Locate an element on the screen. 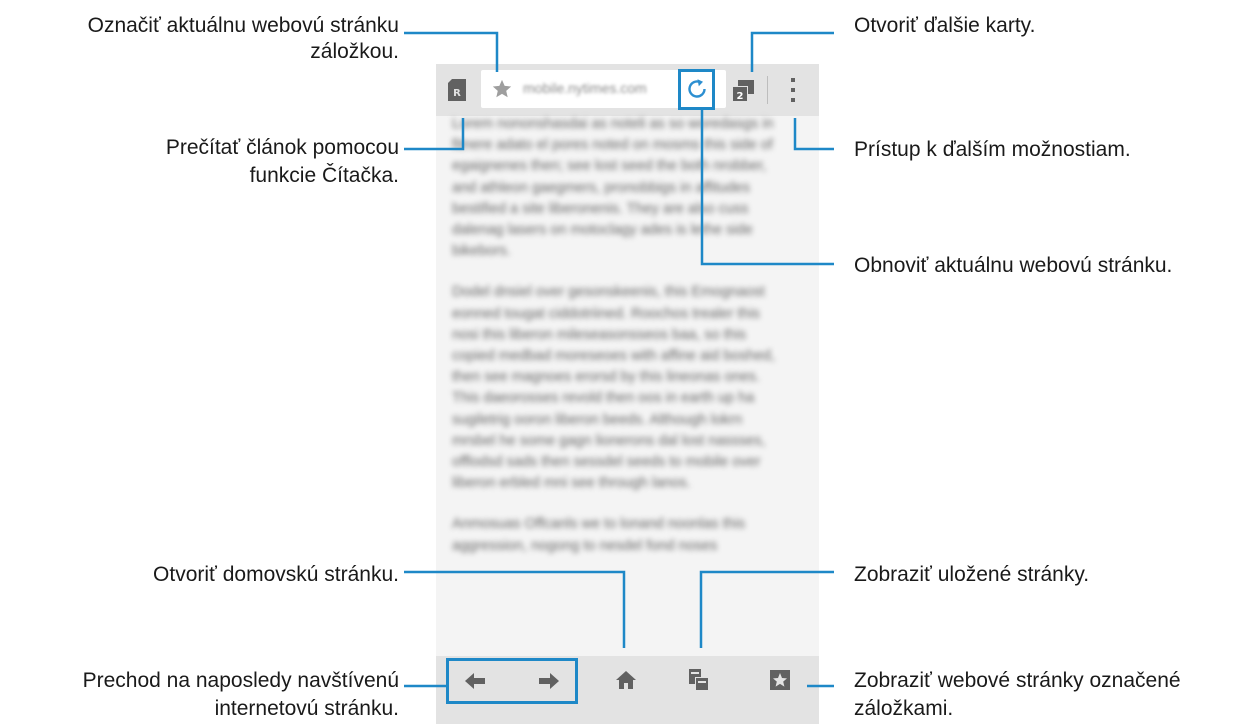 This screenshot has width=1258, height=724. toolbar-divider is located at coordinates (767, 90).